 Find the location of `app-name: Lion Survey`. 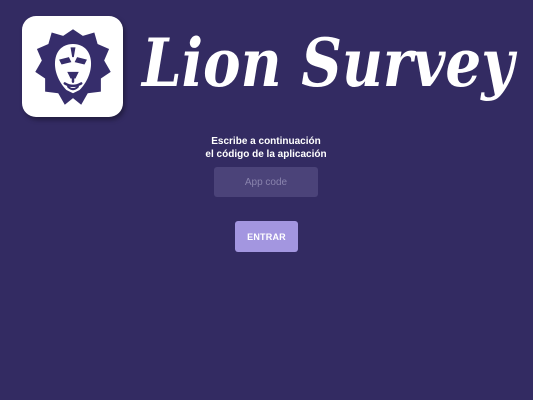

app-name: Lion Survey is located at coordinates (329, 63).